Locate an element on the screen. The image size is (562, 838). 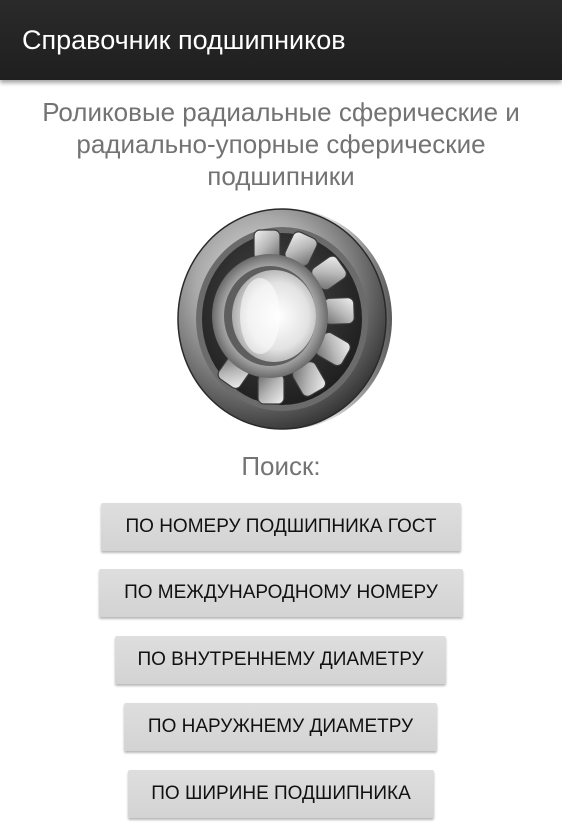
category-title-line-1: Роликовые радиальные сферические и is located at coordinates (281, 112).